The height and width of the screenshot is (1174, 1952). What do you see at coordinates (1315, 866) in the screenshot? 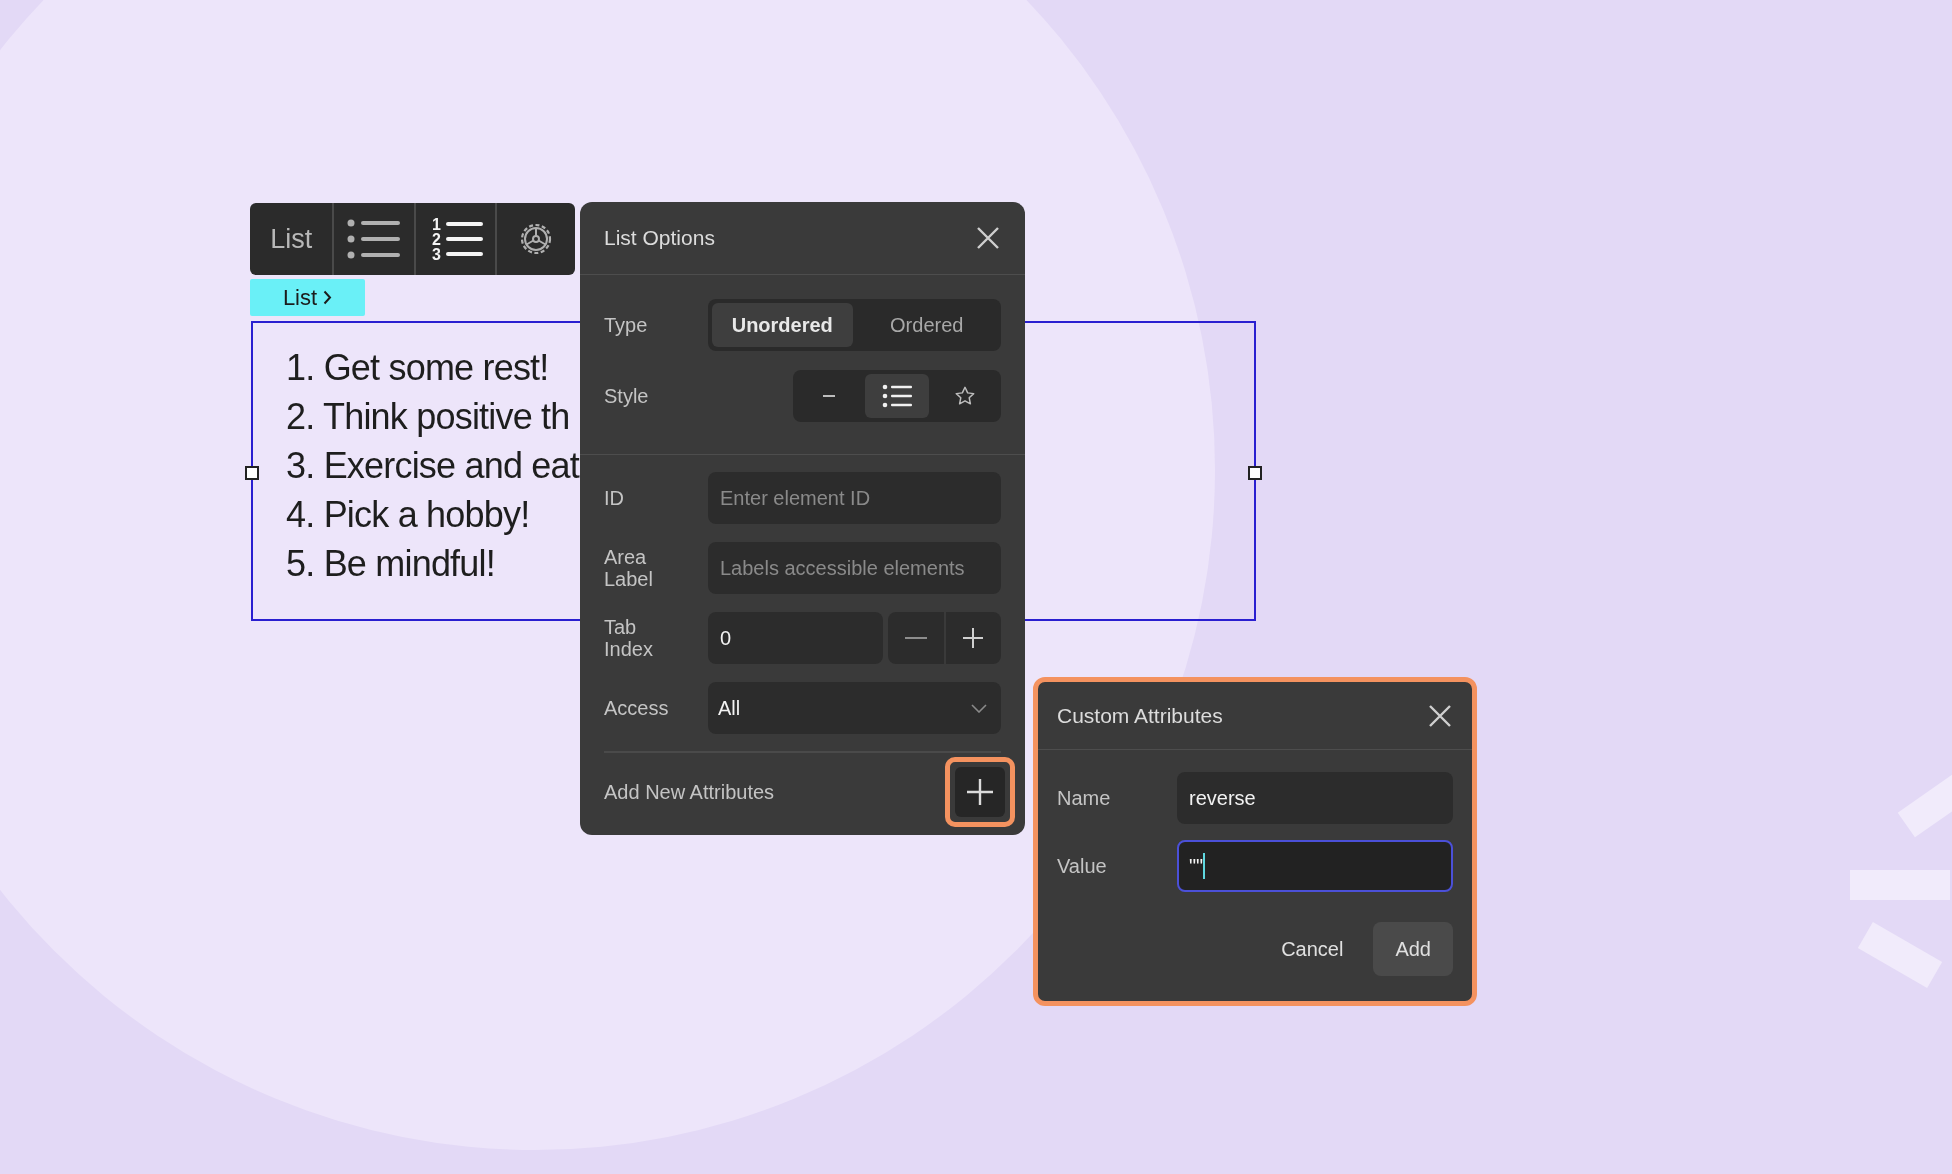
I see `value-field: ""` at bounding box center [1315, 866].